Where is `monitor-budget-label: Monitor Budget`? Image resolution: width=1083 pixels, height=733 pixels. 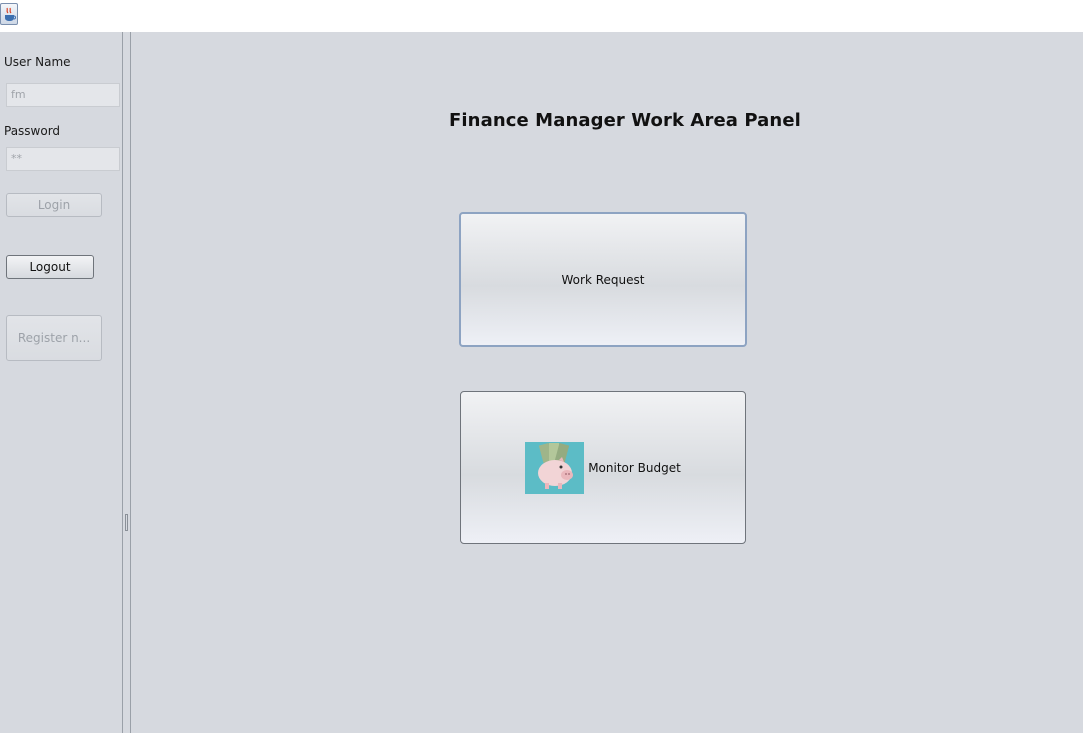 monitor-budget-label: Monitor Budget is located at coordinates (634, 467).